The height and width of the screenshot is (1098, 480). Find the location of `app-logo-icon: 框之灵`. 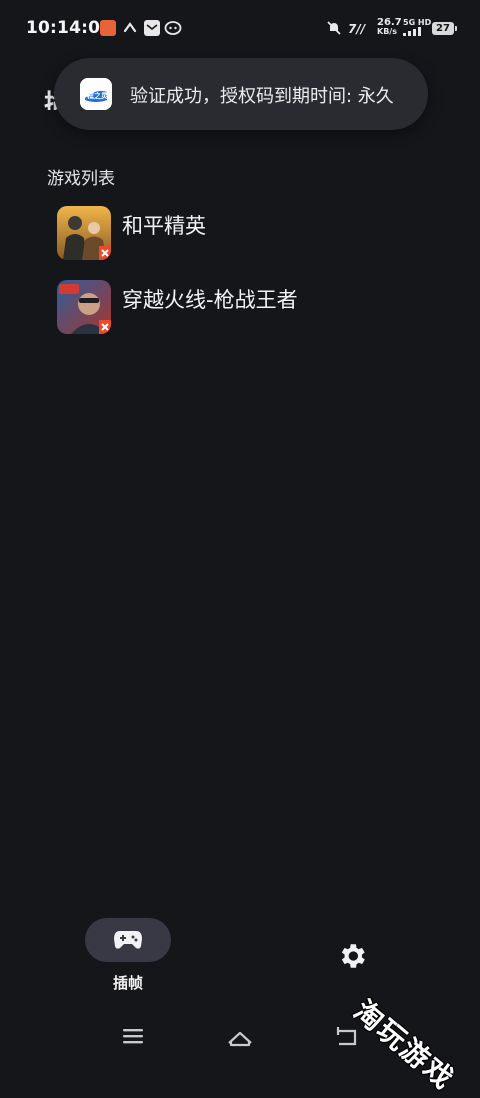

app-logo-icon: 框之灵 is located at coordinates (96, 94).